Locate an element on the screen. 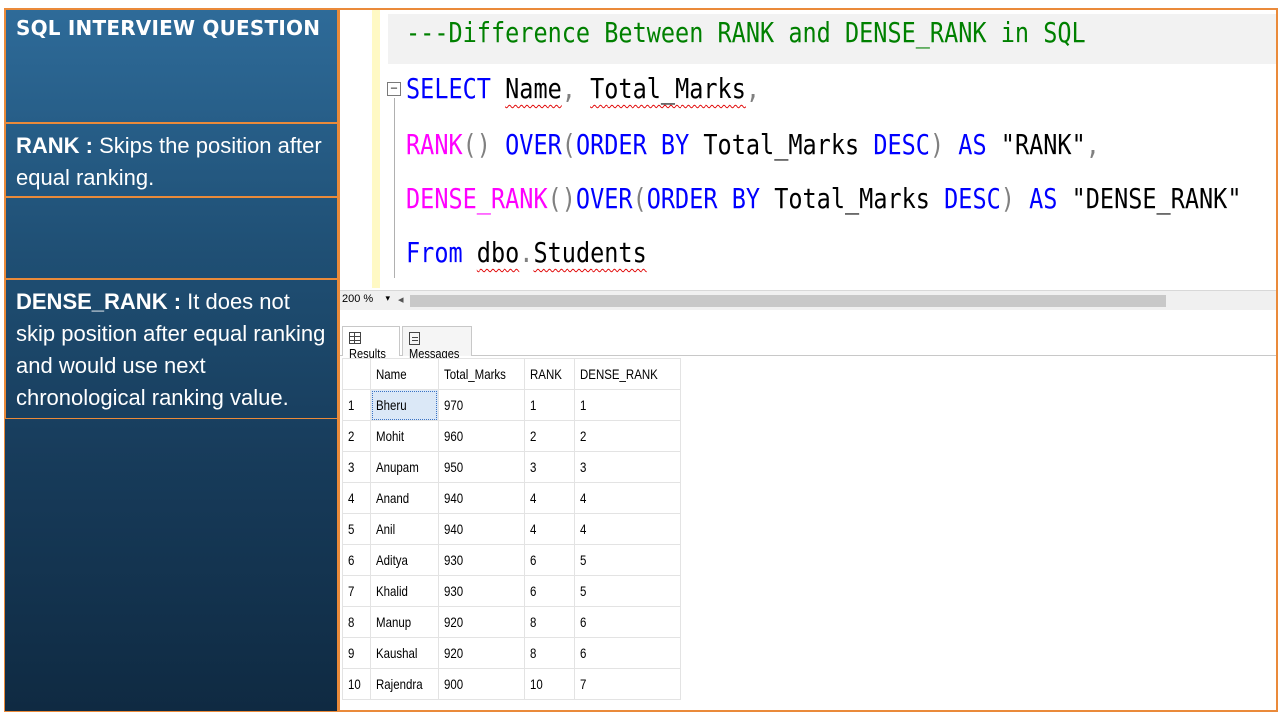 The height and width of the screenshot is (720, 1280). table-cell: 950 is located at coordinates (481, 467).